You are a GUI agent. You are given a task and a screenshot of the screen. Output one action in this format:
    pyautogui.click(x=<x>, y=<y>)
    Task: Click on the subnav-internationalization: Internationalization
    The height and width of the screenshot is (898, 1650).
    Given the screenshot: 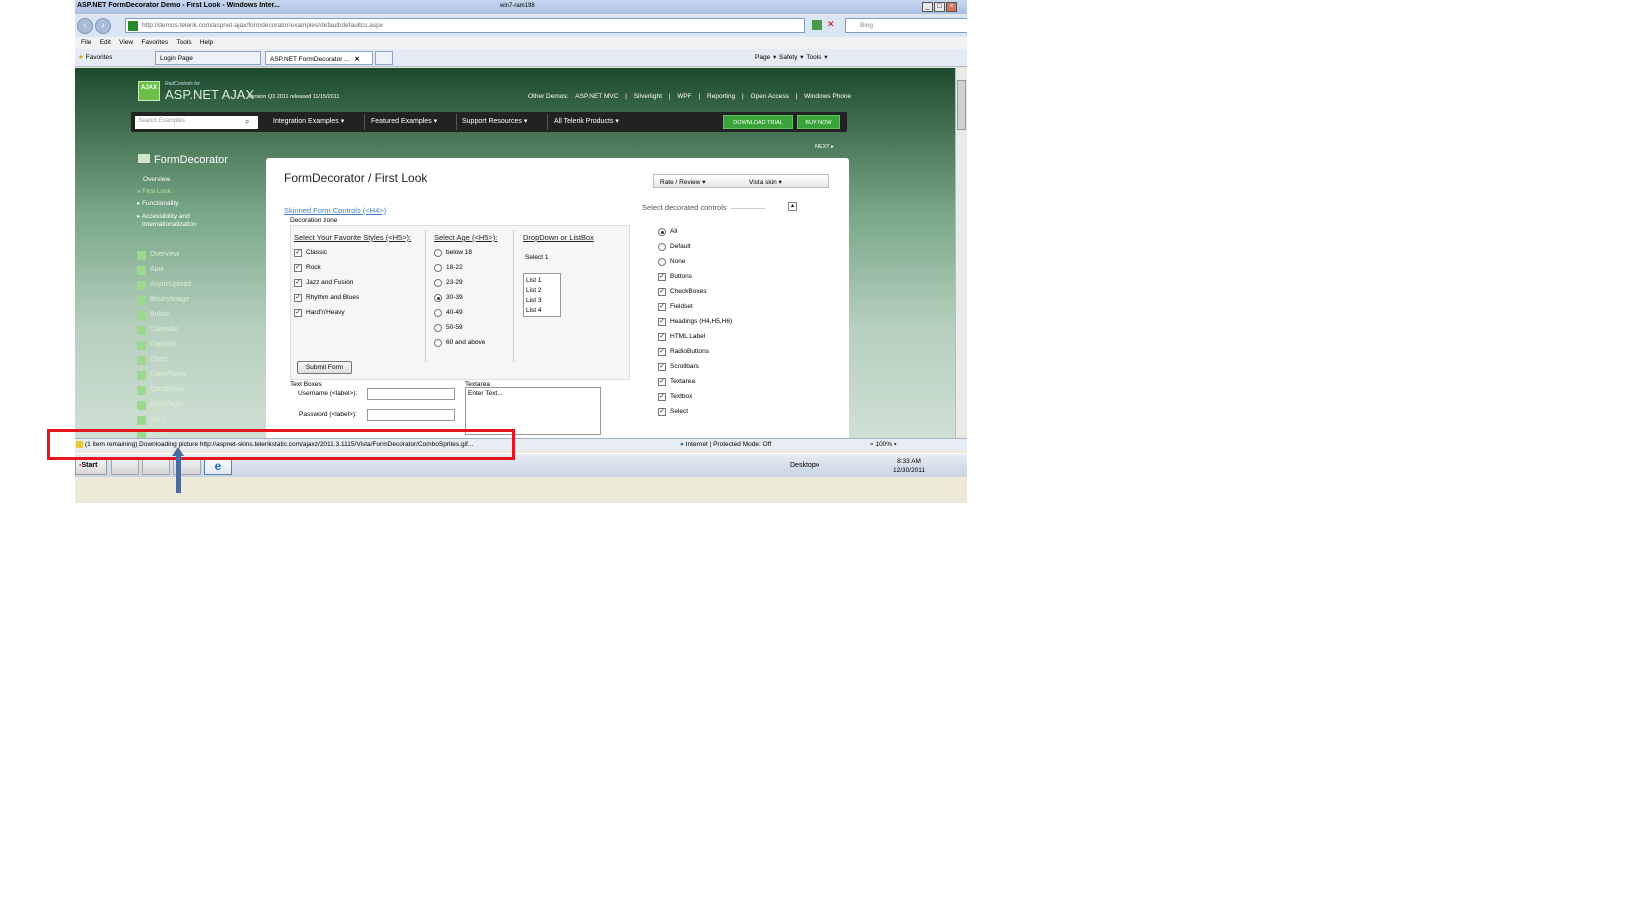 What is the action you would take?
    pyautogui.click(x=169, y=225)
    